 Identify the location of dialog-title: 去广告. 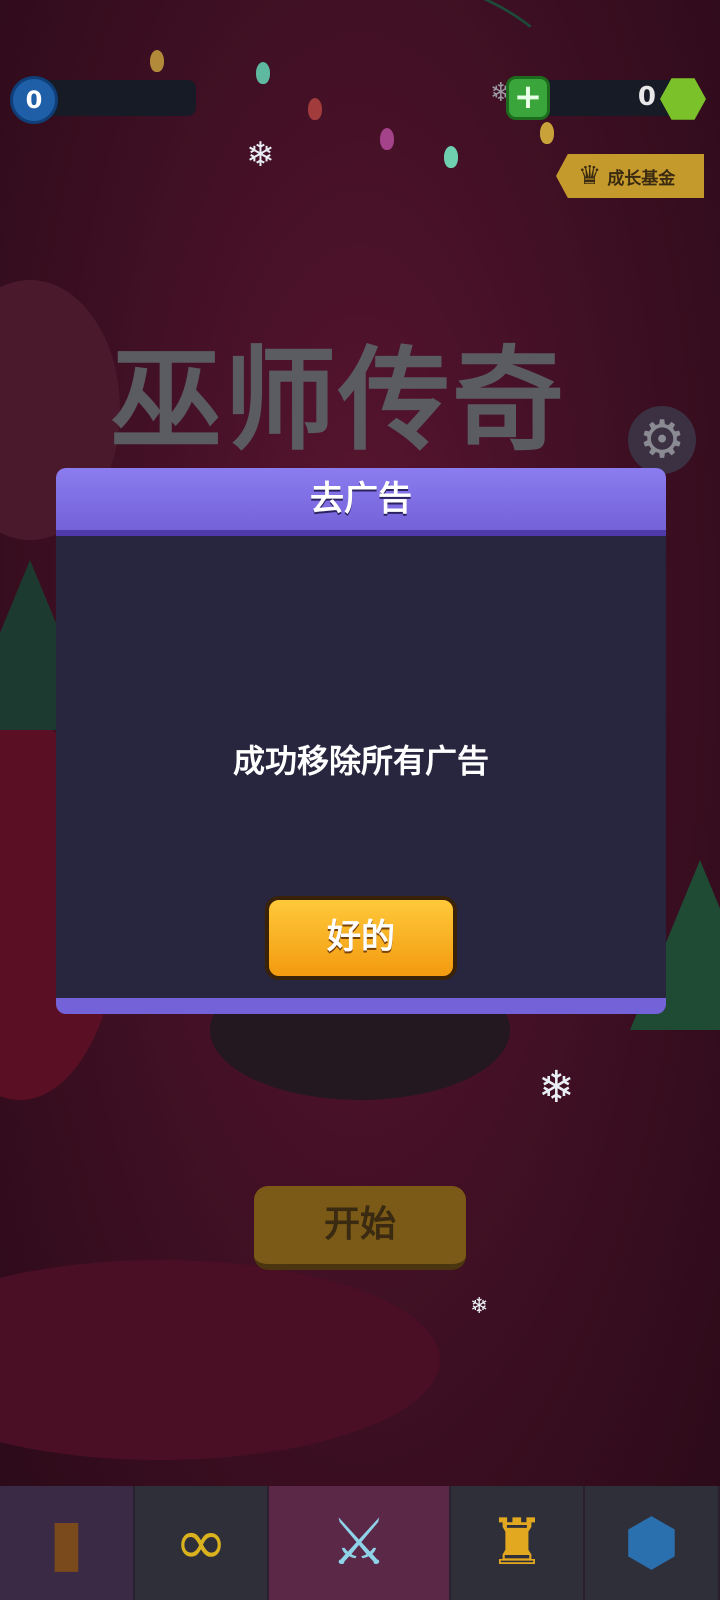
(361, 499).